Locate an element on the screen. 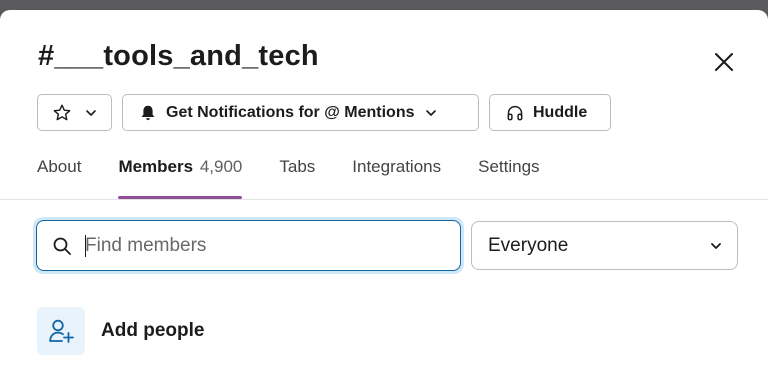 Image resolution: width=768 pixels, height=366 pixels. tab-about: About is located at coordinates (59, 178).